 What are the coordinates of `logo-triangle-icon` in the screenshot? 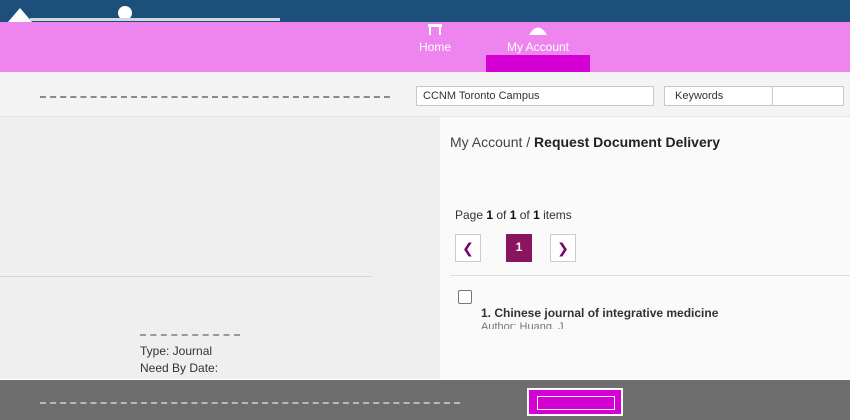 It's located at (20, 15).